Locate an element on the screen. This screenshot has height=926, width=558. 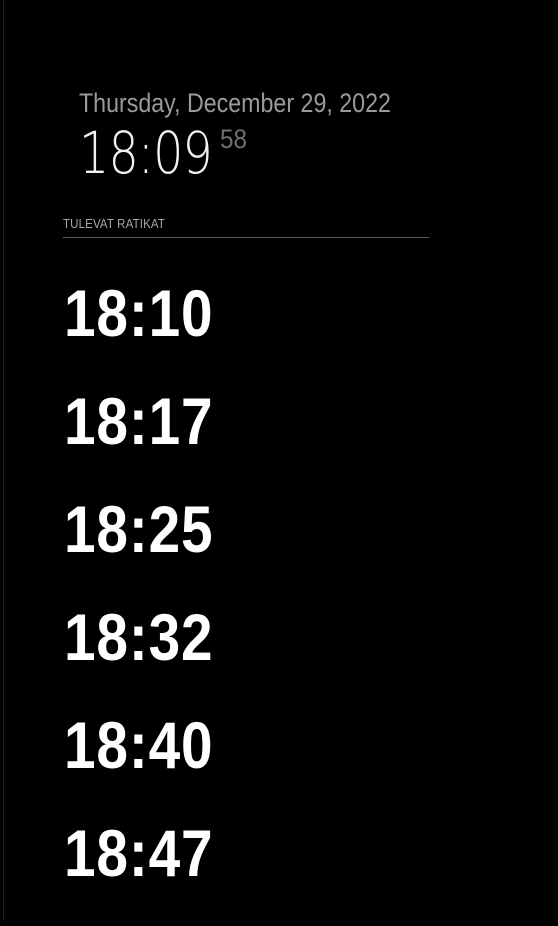
clock-seconds: 58 is located at coordinates (234, 139).